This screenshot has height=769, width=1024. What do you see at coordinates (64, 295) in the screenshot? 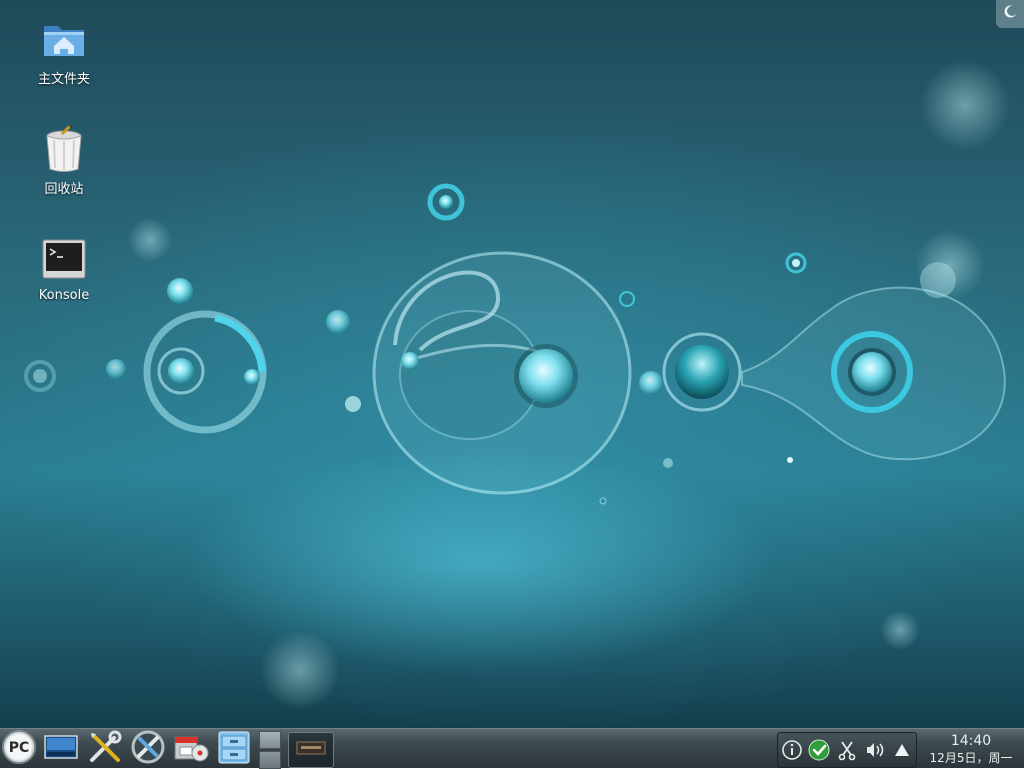
I see `desktop-icon-label: Konsole` at bounding box center [64, 295].